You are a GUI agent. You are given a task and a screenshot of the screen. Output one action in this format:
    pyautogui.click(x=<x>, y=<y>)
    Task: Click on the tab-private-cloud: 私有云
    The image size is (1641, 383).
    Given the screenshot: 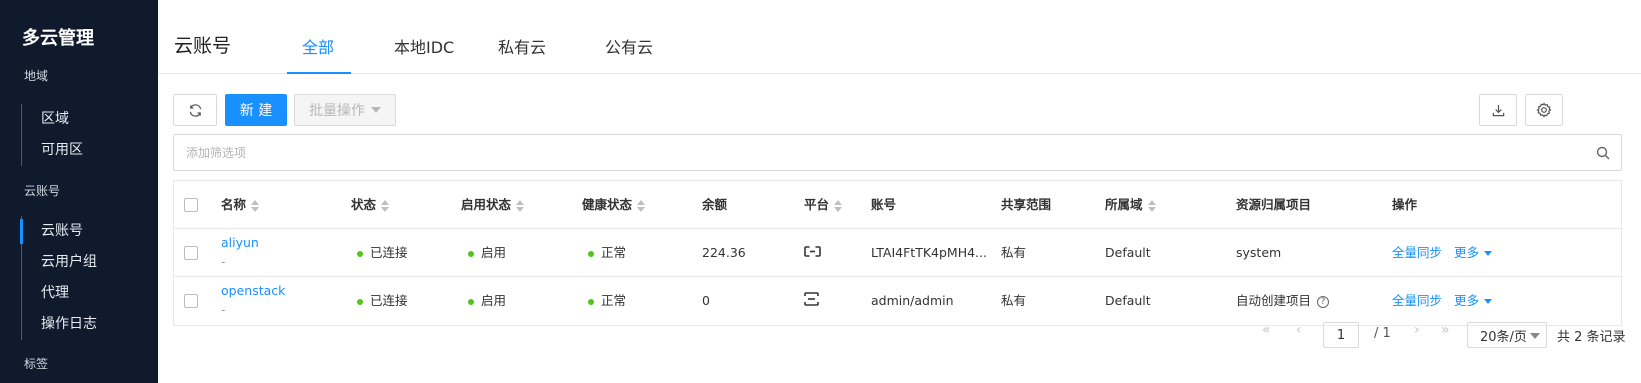 What is the action you would take?
    pyautogui.click(x=522, y=46)
    